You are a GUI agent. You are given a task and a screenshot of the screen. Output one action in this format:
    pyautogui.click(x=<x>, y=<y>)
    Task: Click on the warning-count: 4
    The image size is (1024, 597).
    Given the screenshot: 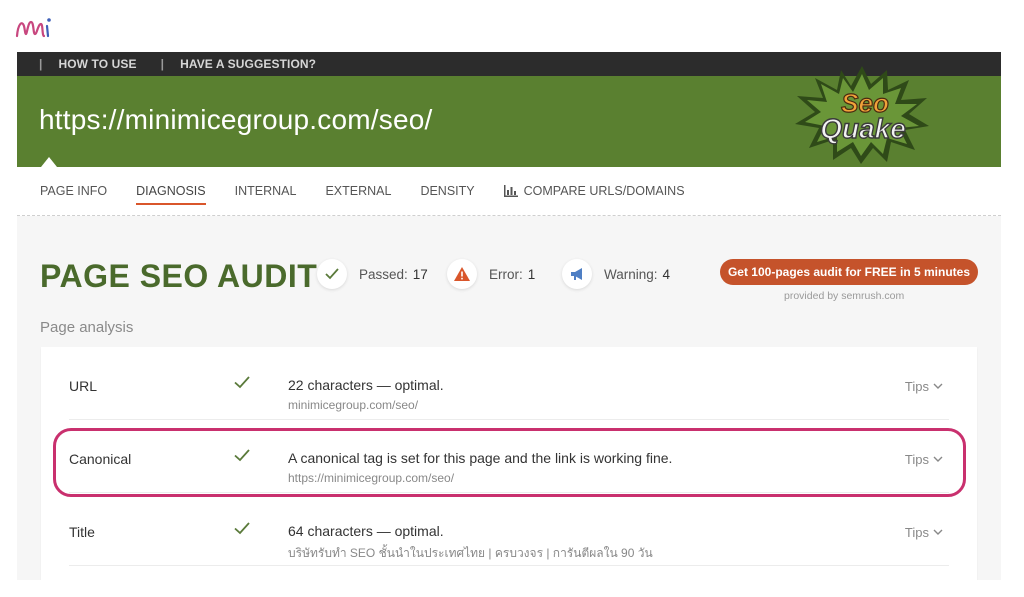 What is the action you would take?
    pyautogui.click(x=666, y=274)
    